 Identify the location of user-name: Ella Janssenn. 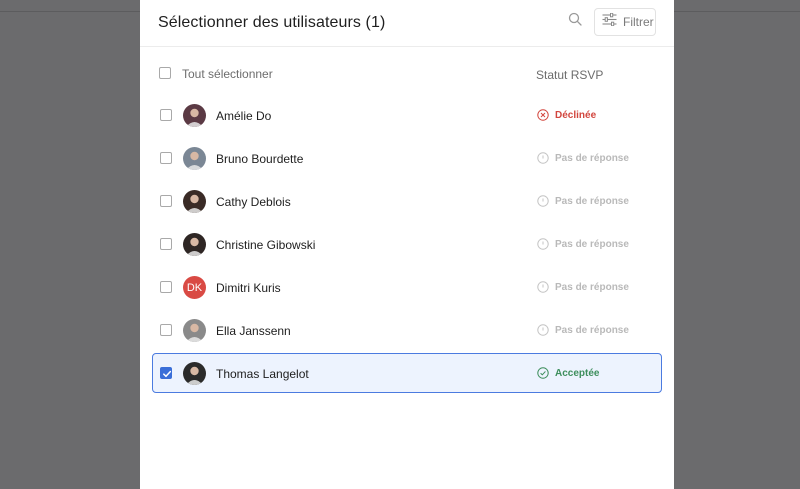
(253, 331).